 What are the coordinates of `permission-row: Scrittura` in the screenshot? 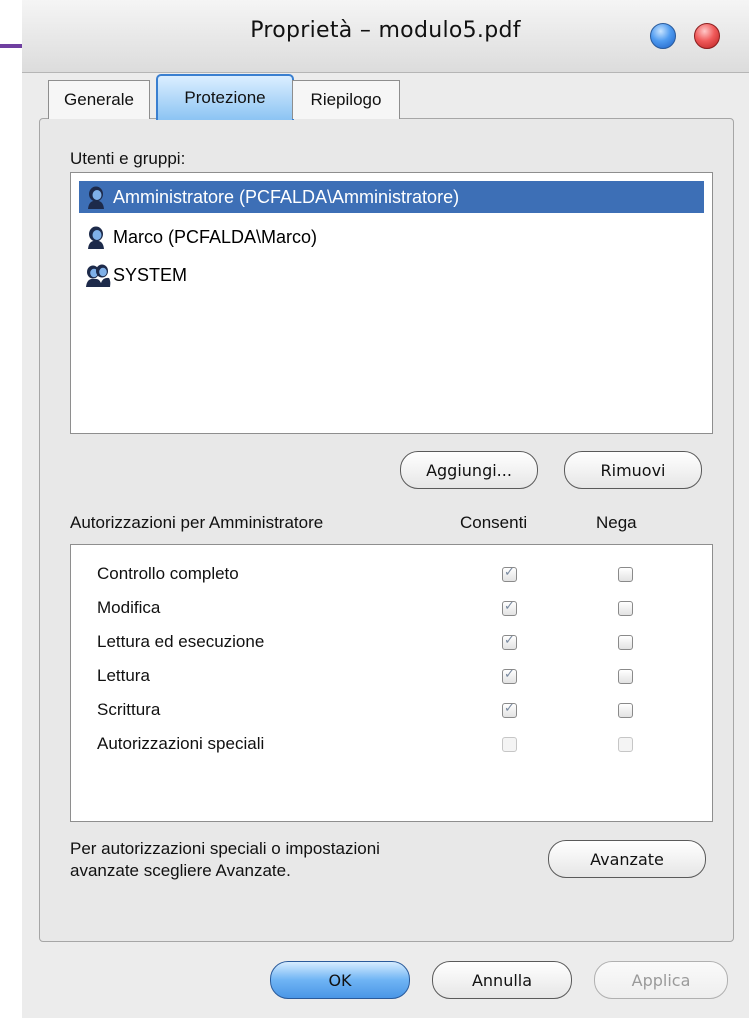 It's located at (391, 710).